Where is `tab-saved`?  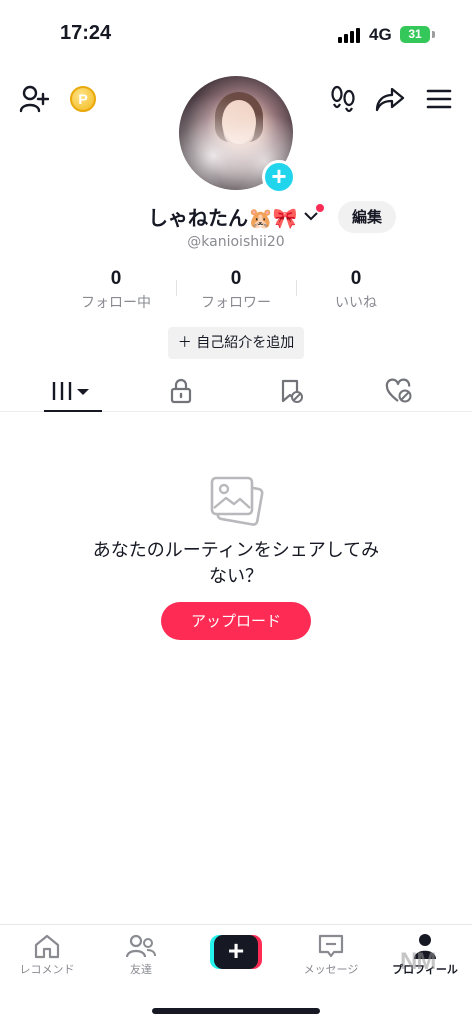 tab-saved is located at coordinates (291, 391).